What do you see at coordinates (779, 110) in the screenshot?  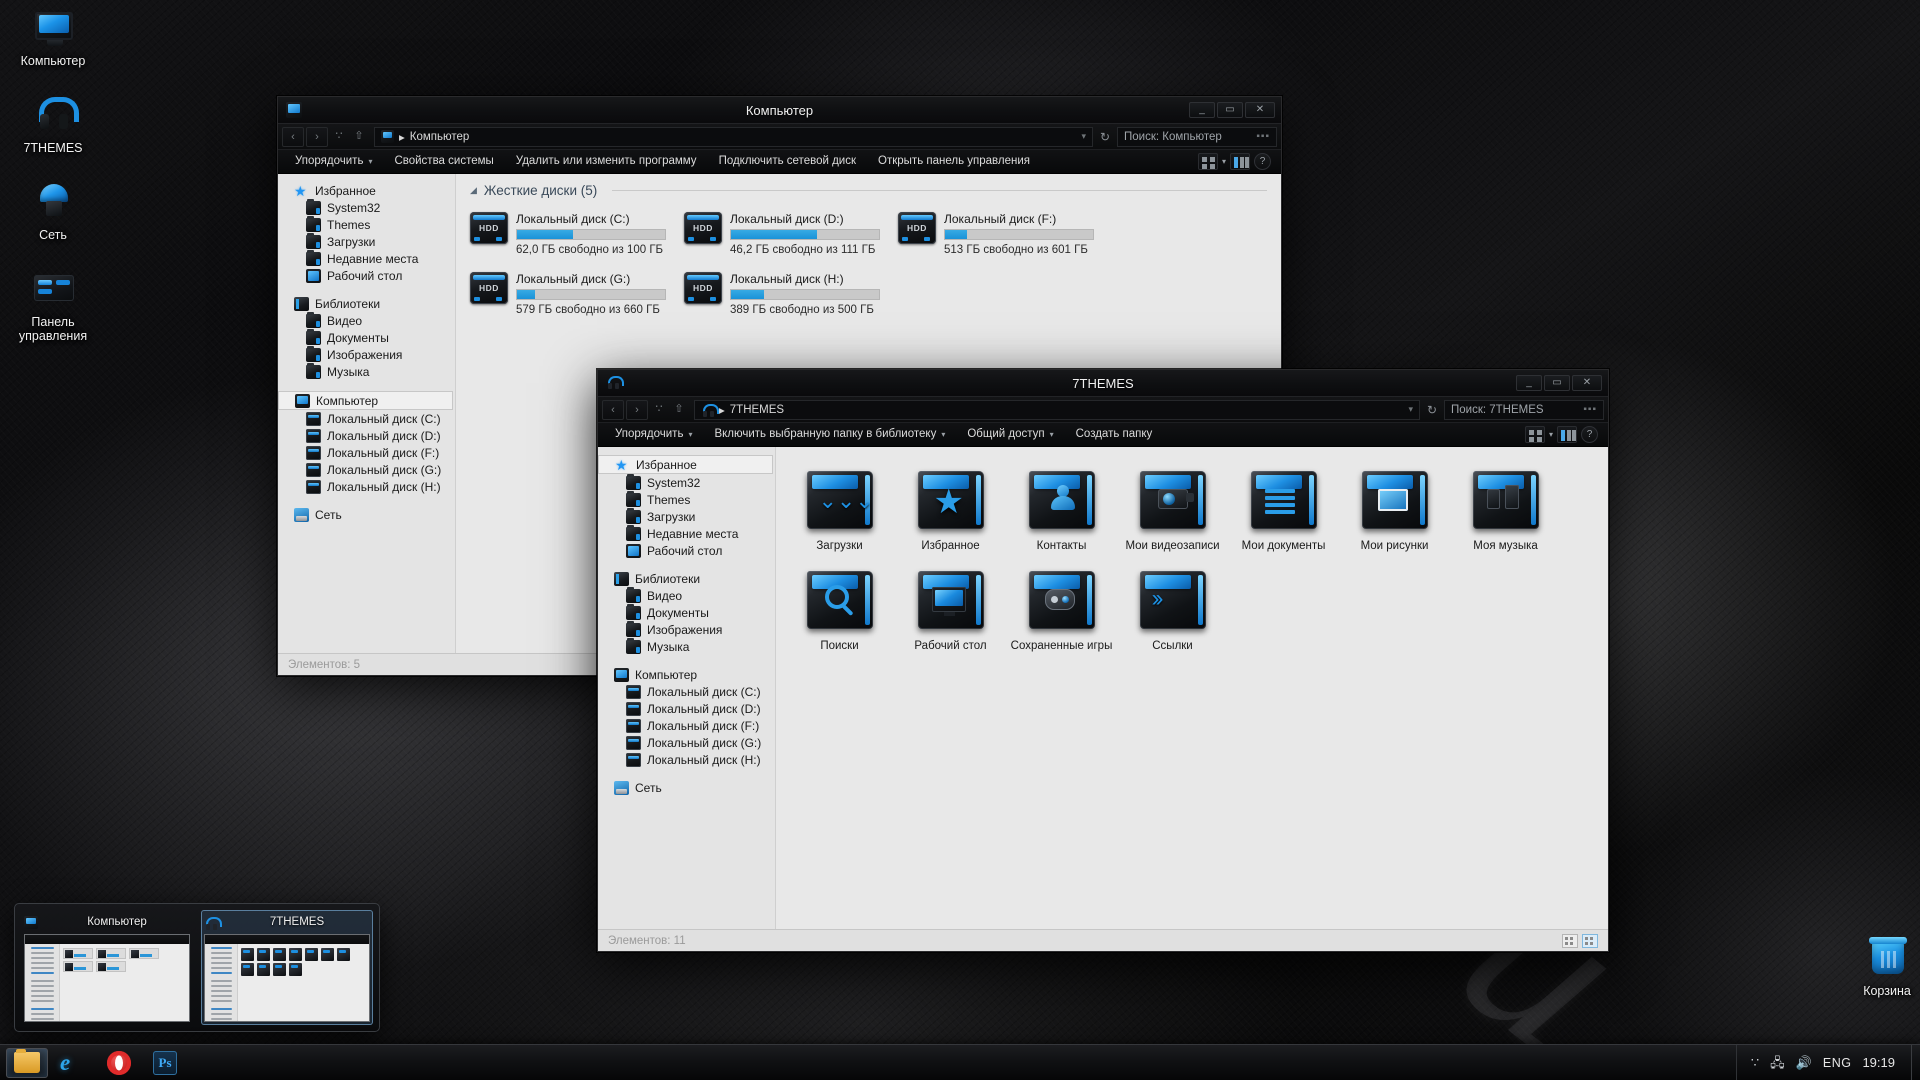 I see `window1-titlebar: Компьютер _ ▭ ✕` at bounding box center [779, 110].